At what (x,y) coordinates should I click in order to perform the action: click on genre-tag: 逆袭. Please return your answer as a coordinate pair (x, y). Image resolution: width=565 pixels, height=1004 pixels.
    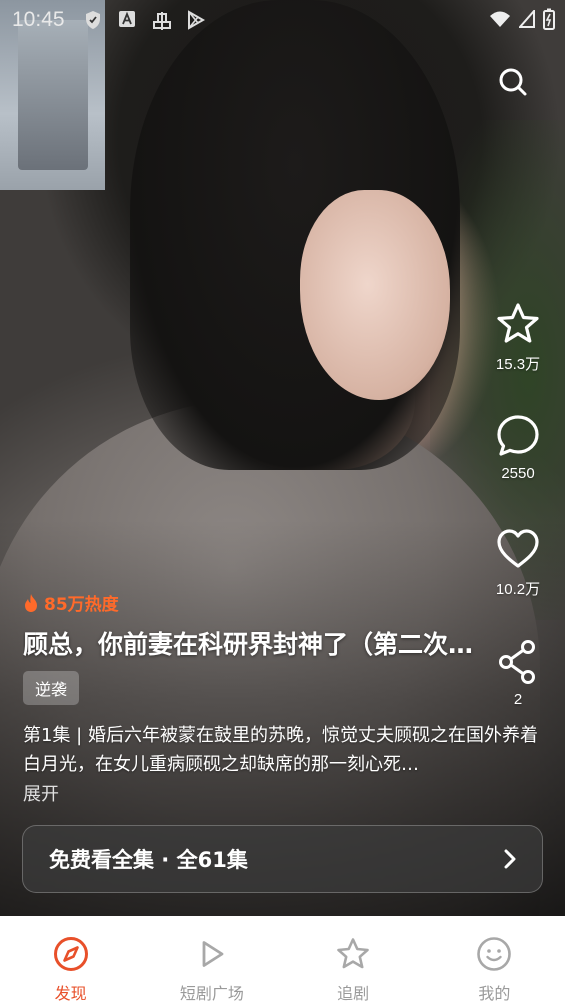
    Looking at the image, I should click on (51, 688).